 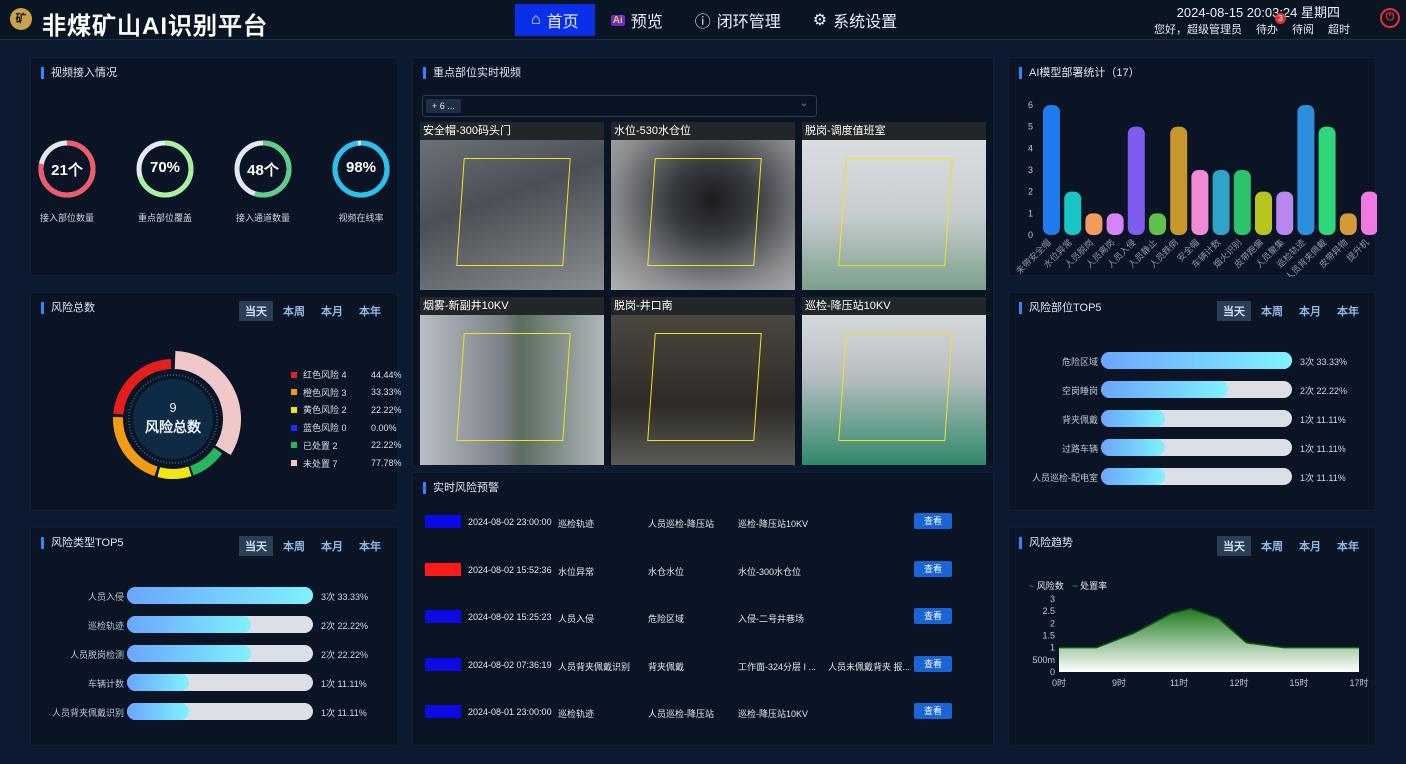 I want to click on bar-count: 3次 33.33%, so click(x=346, y=596).